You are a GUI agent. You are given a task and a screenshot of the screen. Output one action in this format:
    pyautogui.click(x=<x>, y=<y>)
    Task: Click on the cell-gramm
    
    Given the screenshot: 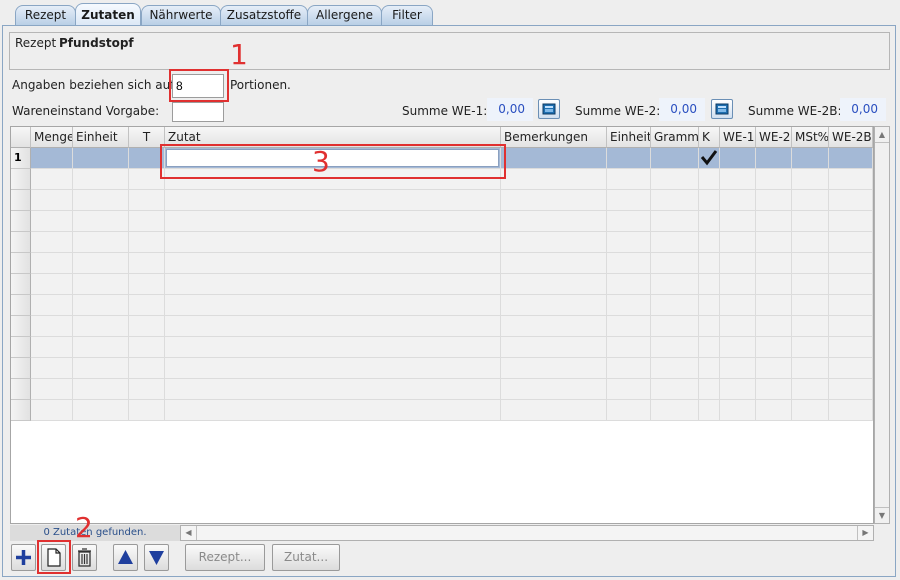 What is the action you would take?
    pyautogui.click(x=675, y=158)
    